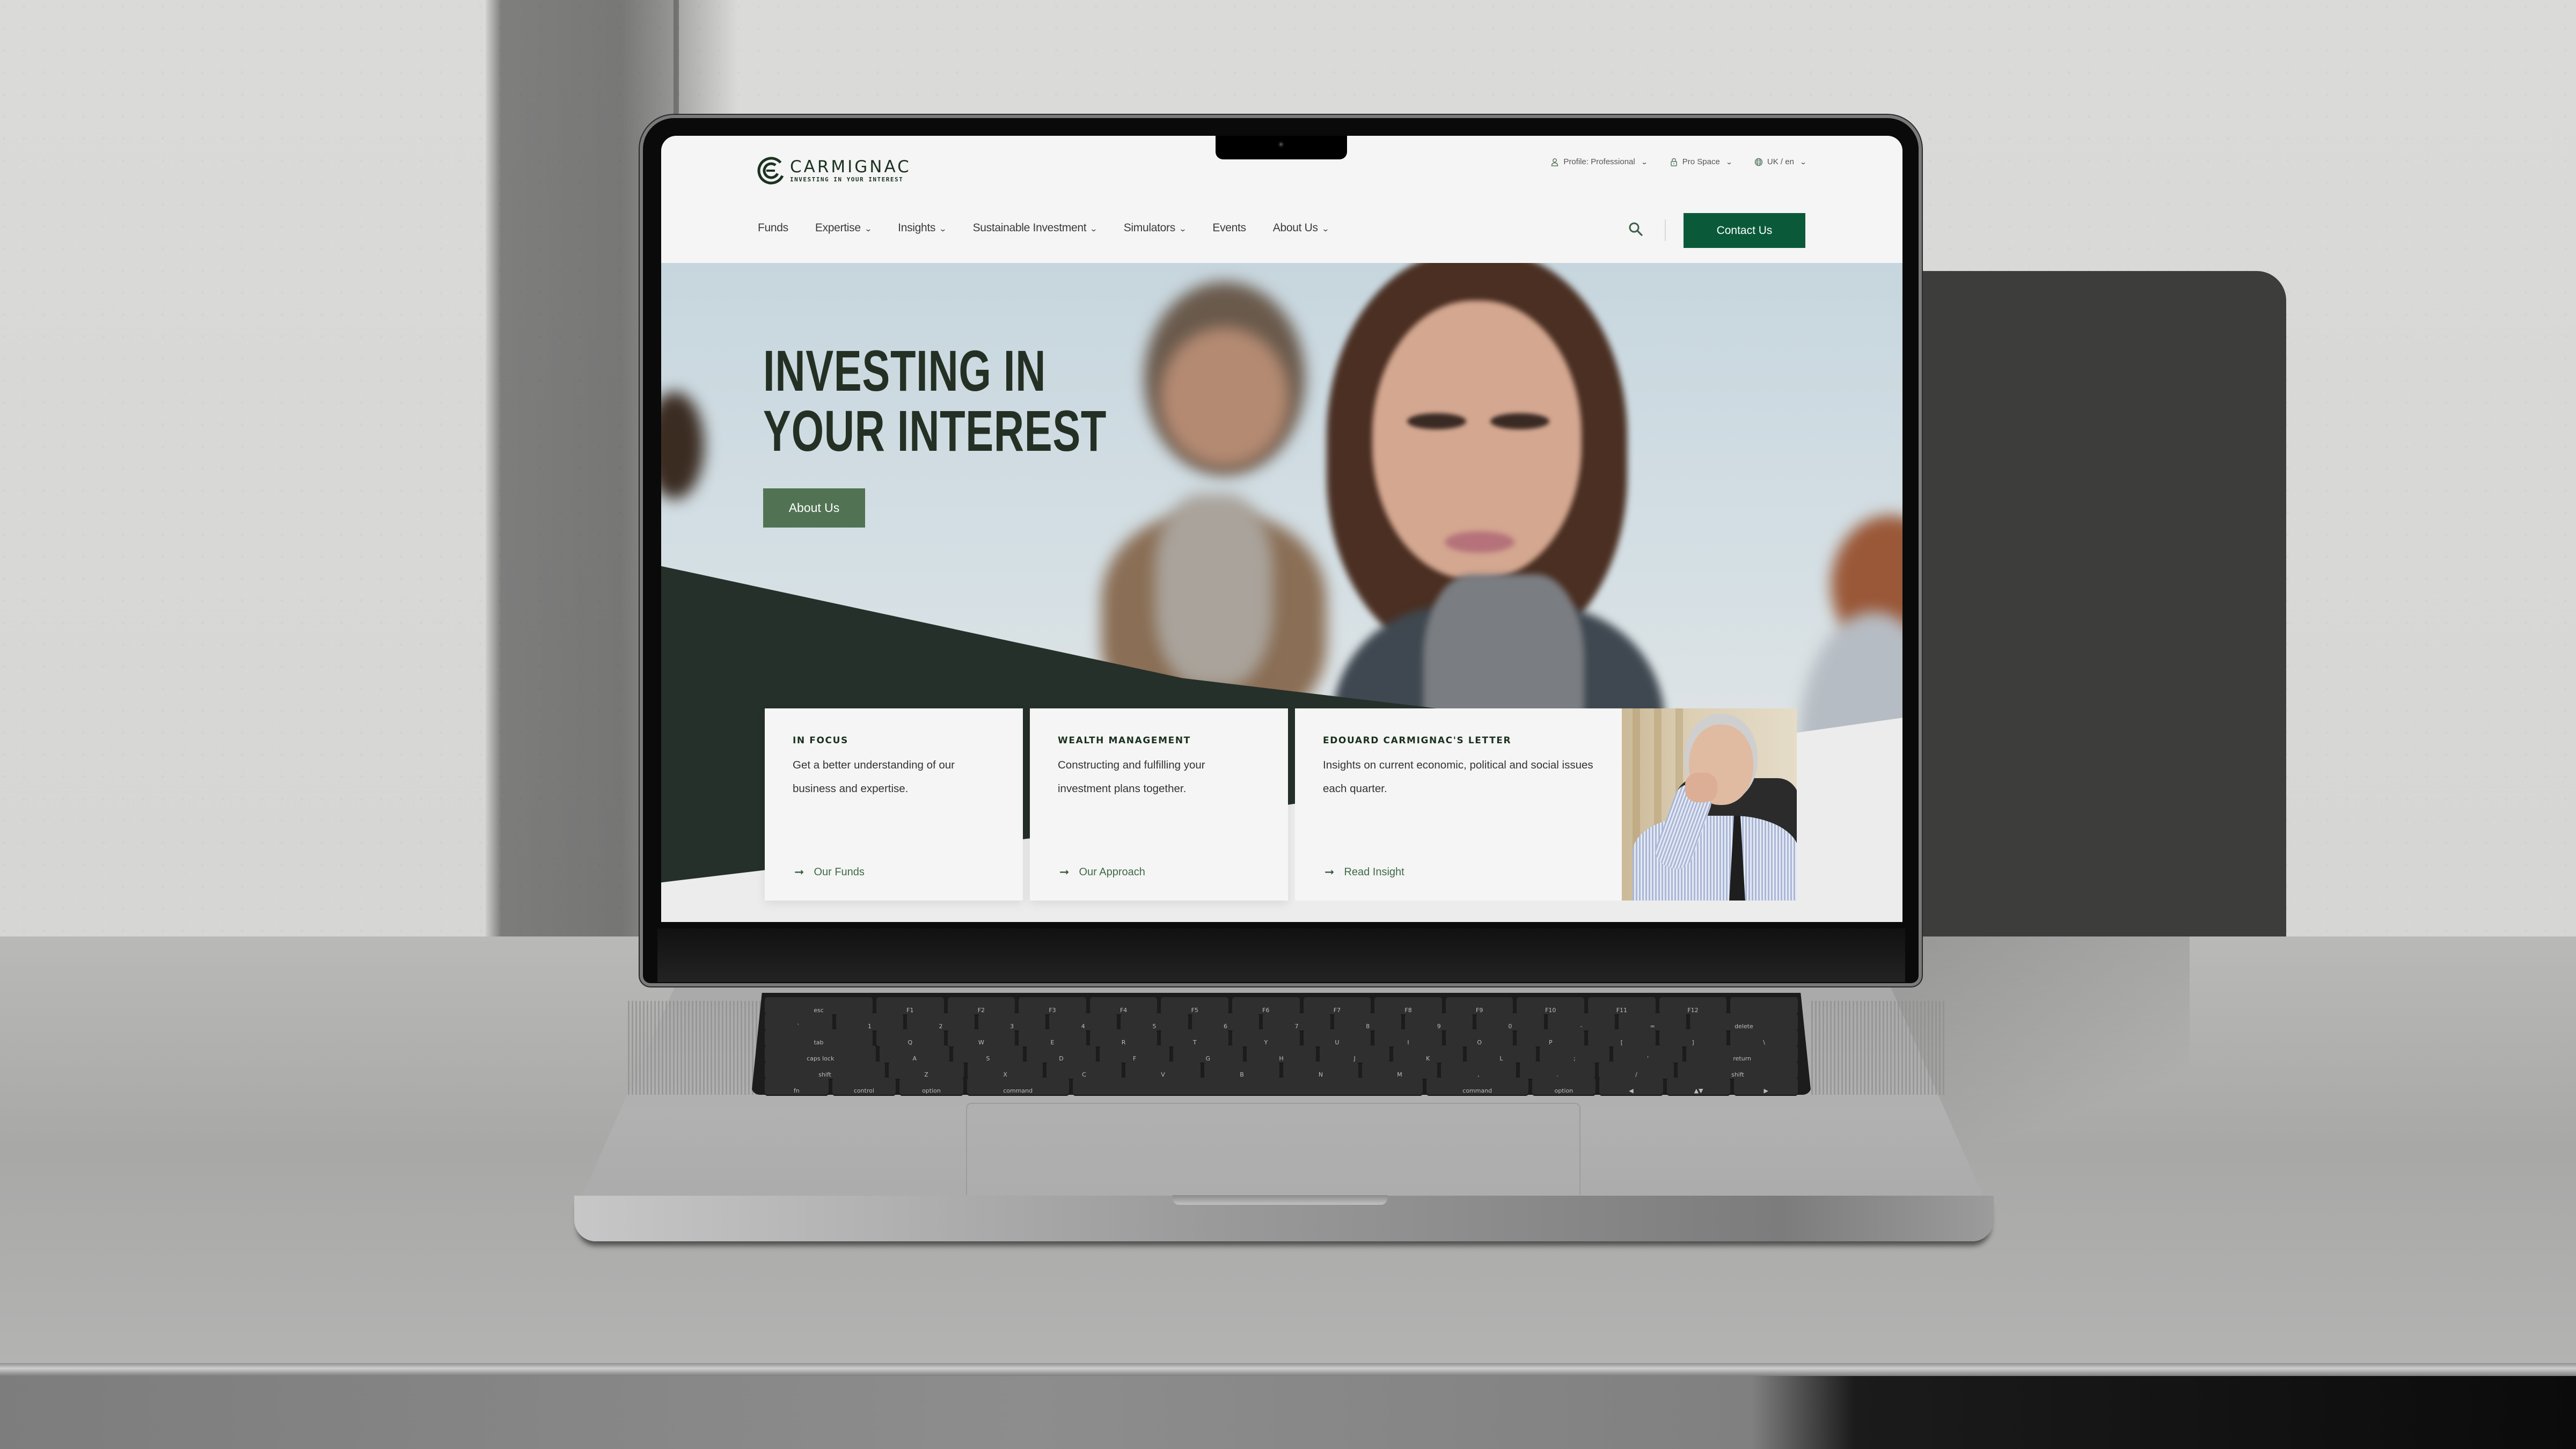 The height and width of the screenshot is (1449, 2576). Describe the element at coordinates (1738, 1071) in the screenshot. I see `keyboard-key: shift` at that location.